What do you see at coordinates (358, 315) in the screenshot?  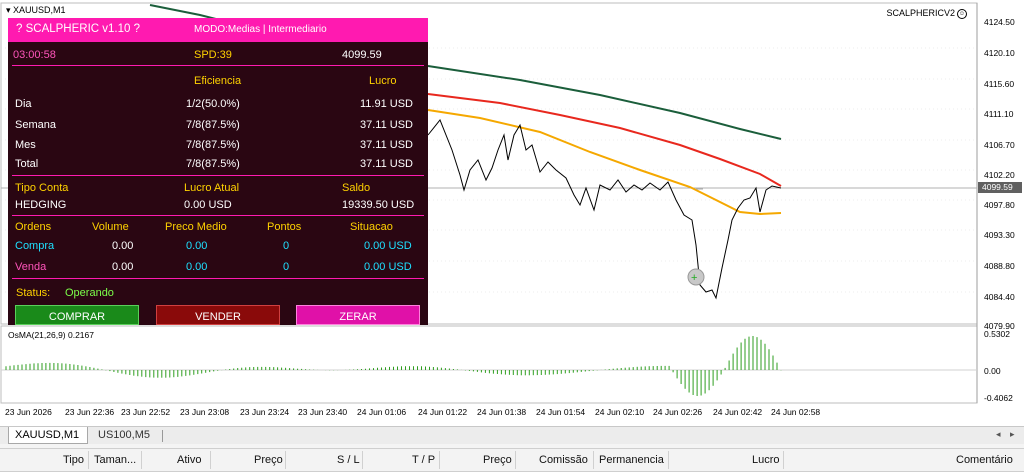 I see `zerar-button: ZERAR` at bounding box center [358, 315].